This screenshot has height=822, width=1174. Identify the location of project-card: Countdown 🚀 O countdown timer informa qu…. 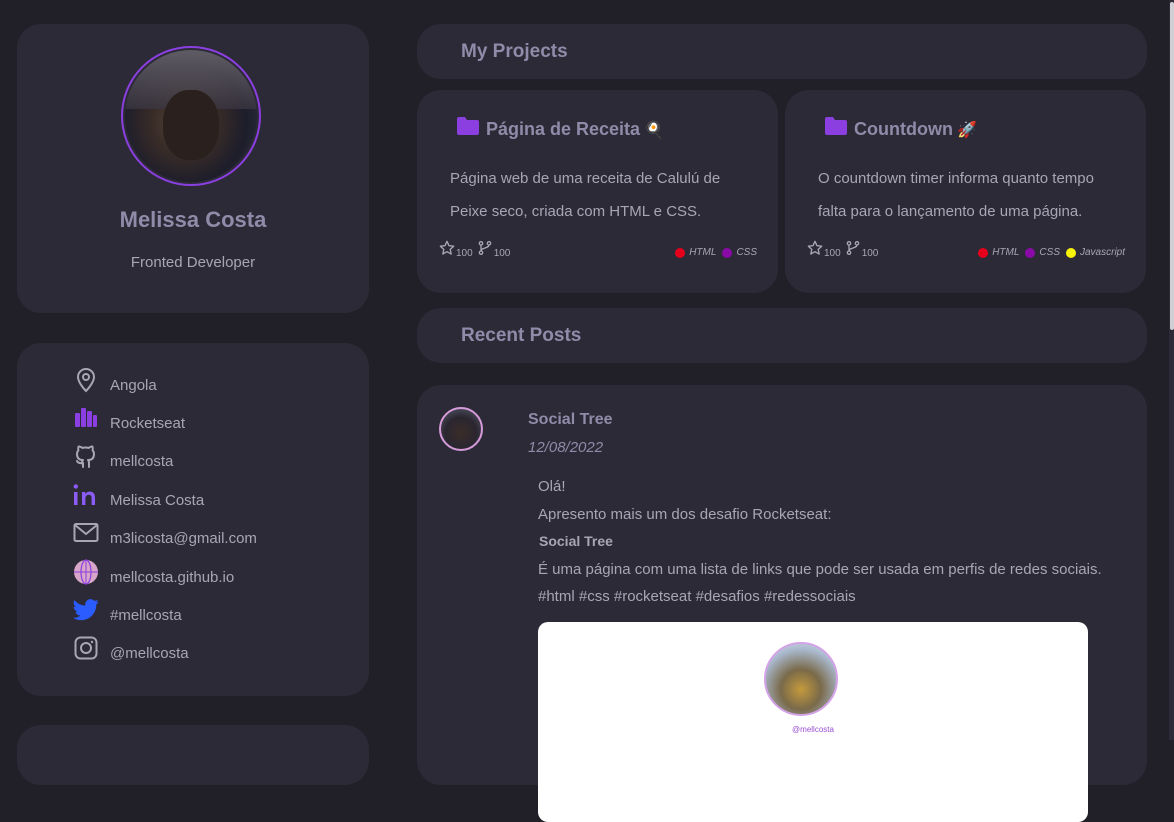
(965, 191).